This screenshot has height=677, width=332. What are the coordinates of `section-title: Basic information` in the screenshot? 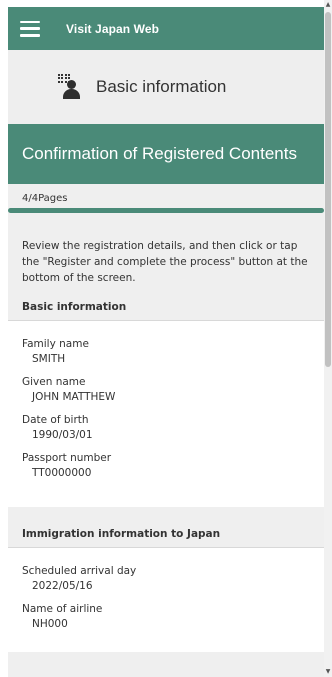 It's located at (161, 86).